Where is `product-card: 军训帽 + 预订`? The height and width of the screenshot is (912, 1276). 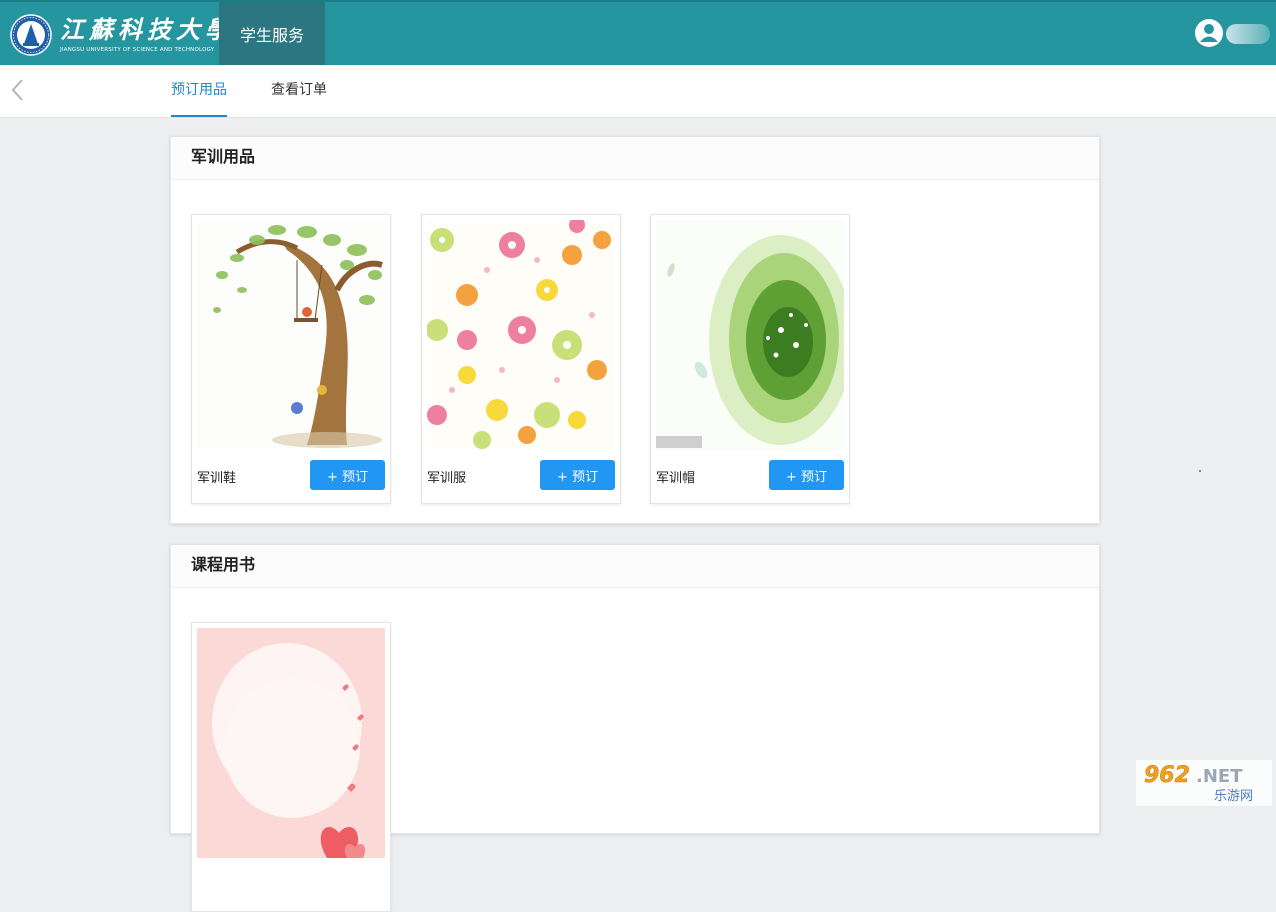
product-card: 军训帽 + 预订 is located at coordinates (750, 359).